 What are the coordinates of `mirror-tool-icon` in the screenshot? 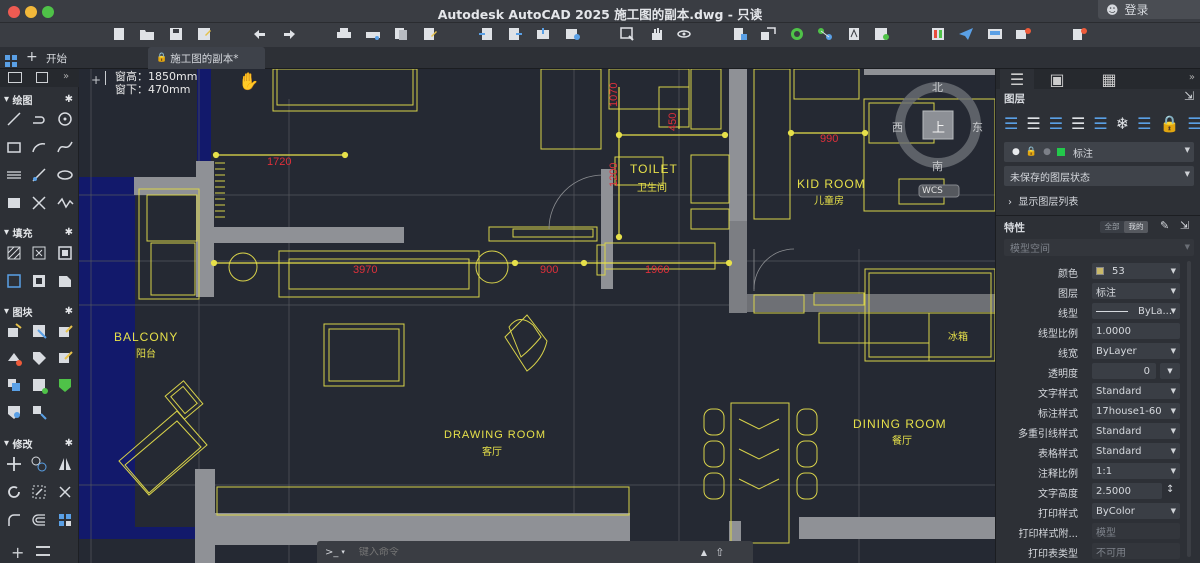 It's located at (65, 464).